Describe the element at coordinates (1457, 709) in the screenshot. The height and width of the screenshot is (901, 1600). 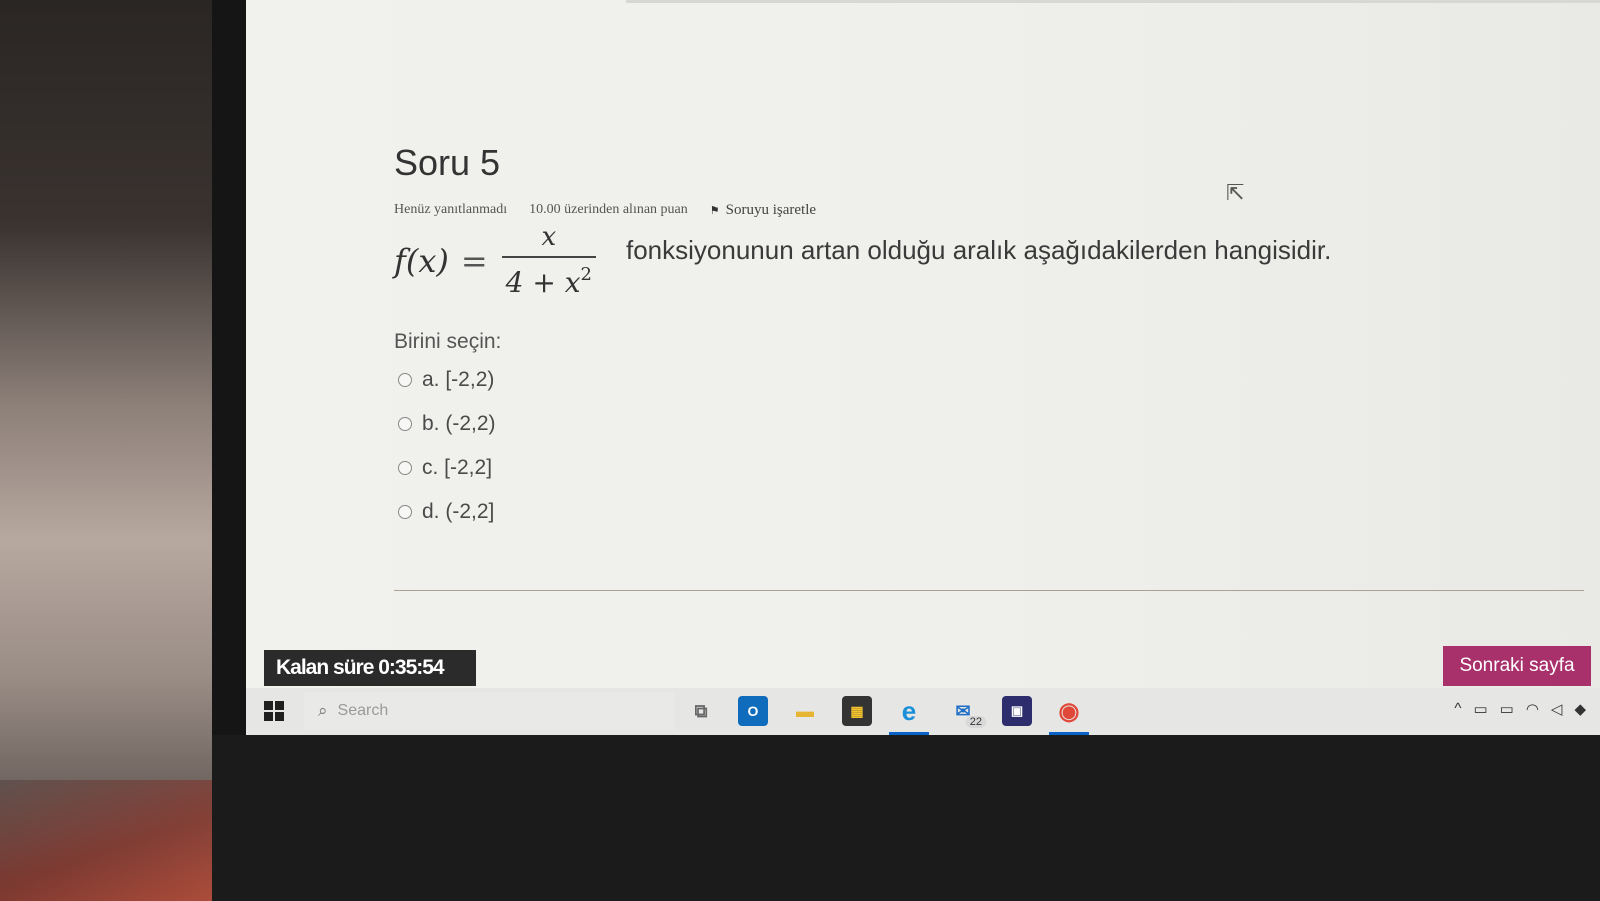
I see `chevron-up-icon: ^` at that location.